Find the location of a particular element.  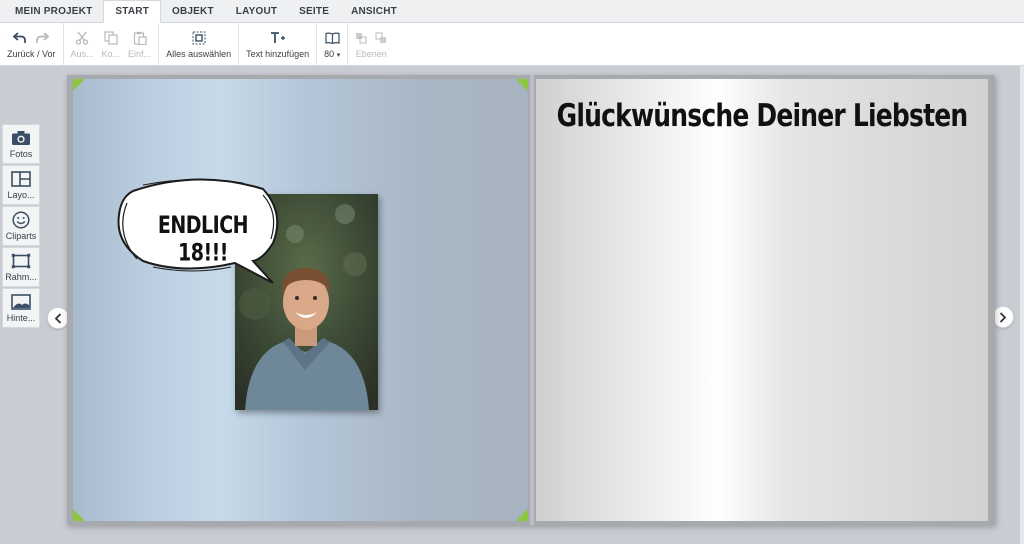

next-page-button is located at coordinates (1003, 317).